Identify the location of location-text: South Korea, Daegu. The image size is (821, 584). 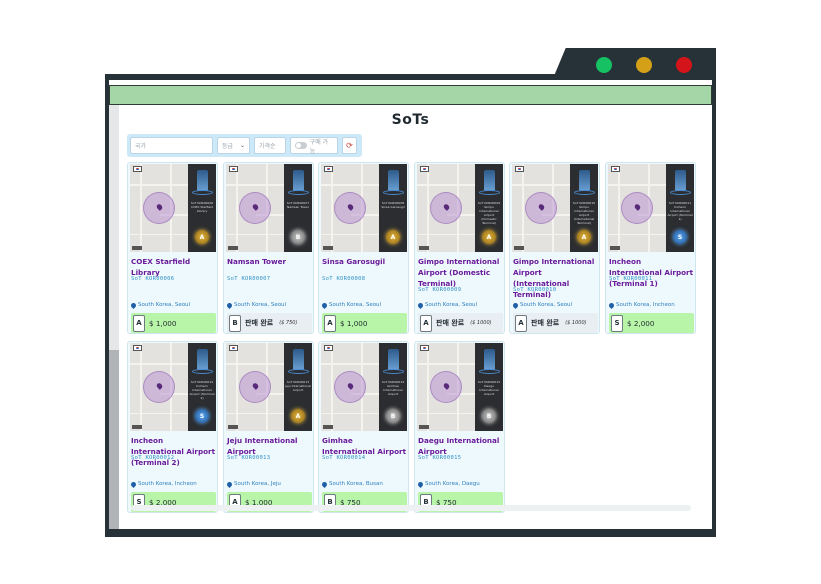
(452, 484).